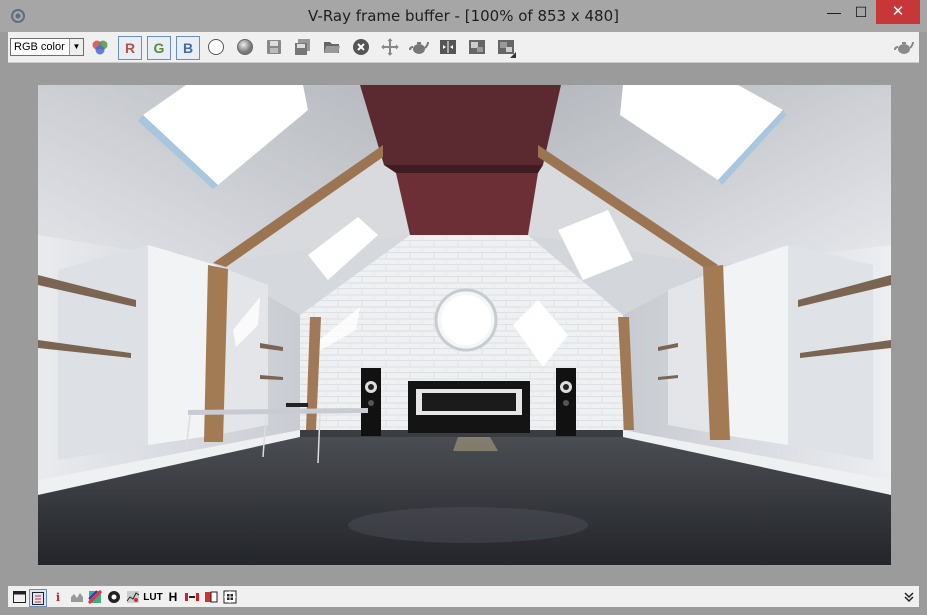 Image resolution: width=927 pixels, height=615 pixels. I want to click on color-channels-icon, so click(100, 47).